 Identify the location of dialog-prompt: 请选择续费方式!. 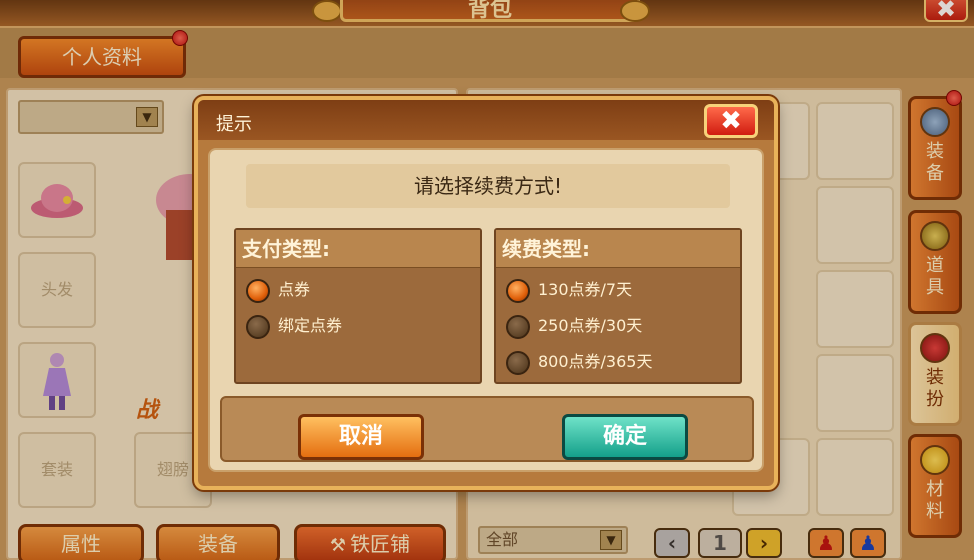
(488, 186).